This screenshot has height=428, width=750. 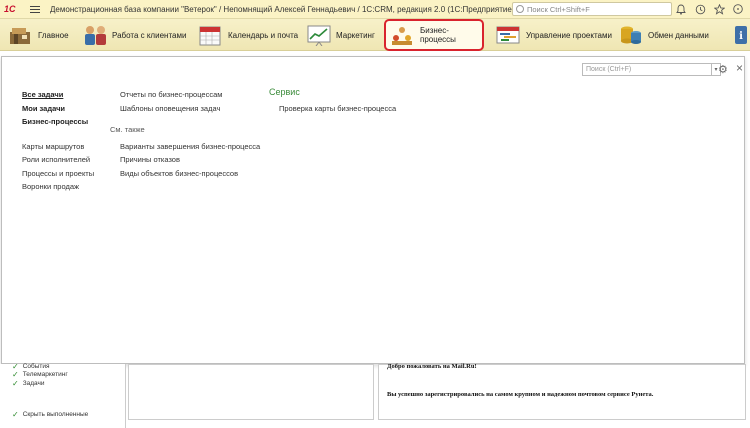 I want to click on section-business-processes-label: Бизнес-процессы, so click(x=438, y=35).